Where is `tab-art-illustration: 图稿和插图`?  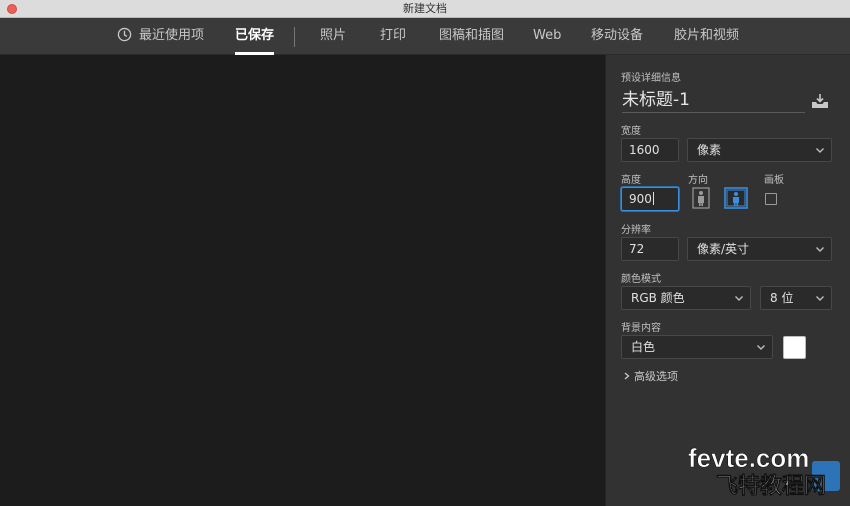
tab-art-illustration: 图稿和插图 is located at coordinates (471, 36).